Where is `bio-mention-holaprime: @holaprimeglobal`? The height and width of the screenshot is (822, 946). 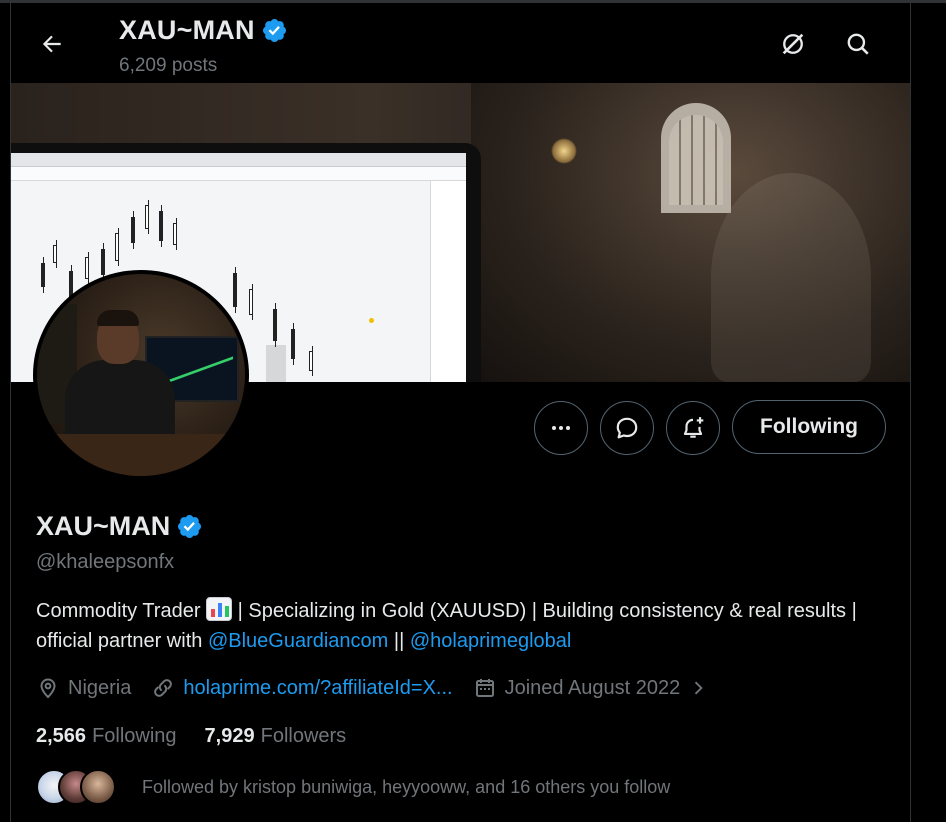
bio-mention-holaprime: @holaprimeglobal is located at coordinates (491, 641).